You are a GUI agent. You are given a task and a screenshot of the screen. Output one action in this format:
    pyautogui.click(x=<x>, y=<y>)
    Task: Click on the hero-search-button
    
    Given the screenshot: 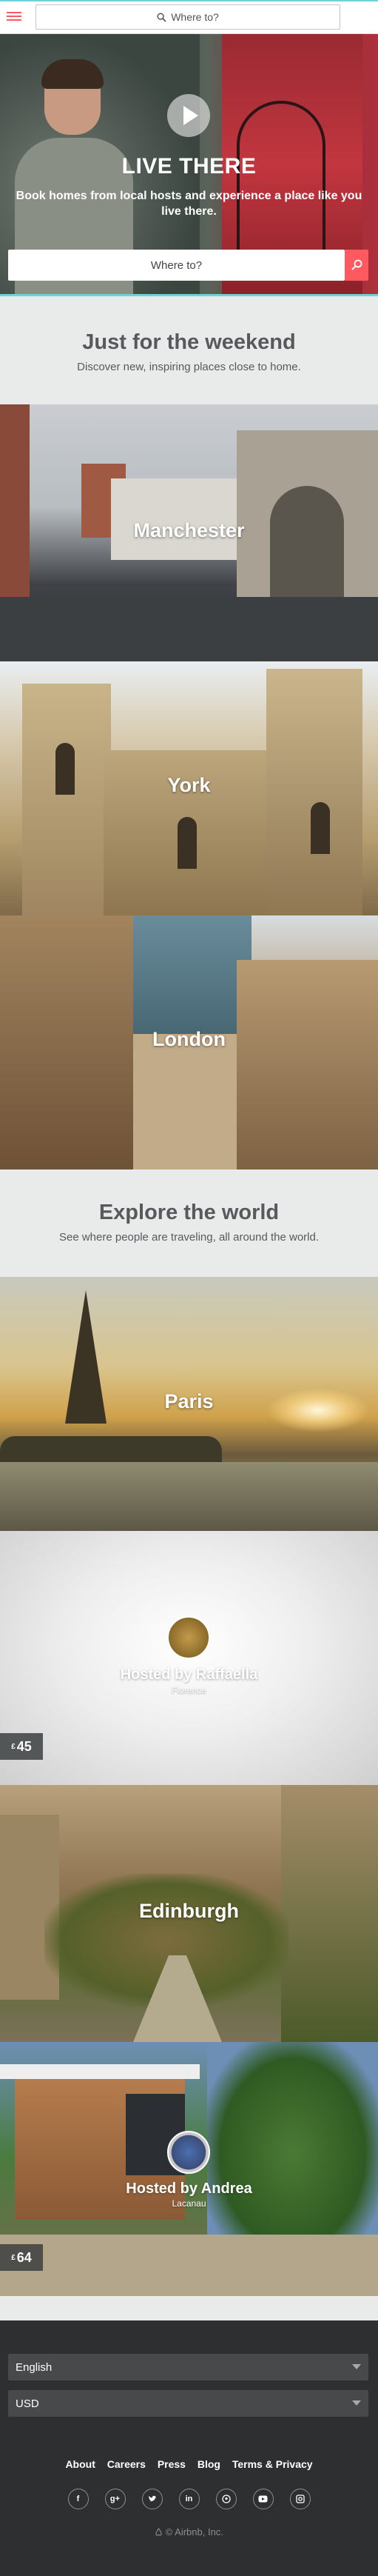 What is the action you would take?
    pyautogui.click(x=356, y=265)
    